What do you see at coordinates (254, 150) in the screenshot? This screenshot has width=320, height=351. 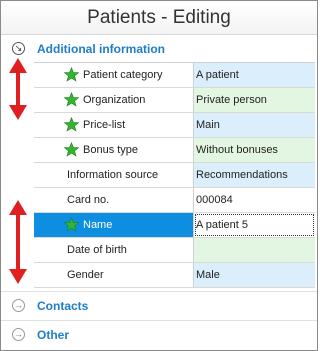 I see `field-value-bonus-type: Without bonuses` at bounding box center [254, 150].